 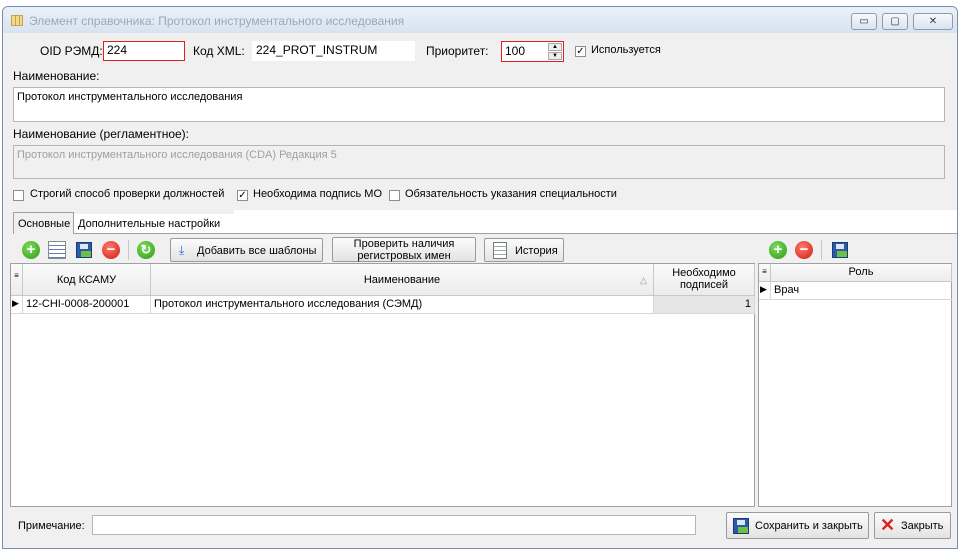 What do you see at coordinates (888, 525) in the screenshot?
I see `close-x-icon: ✕` at bounding box center [888, 525].